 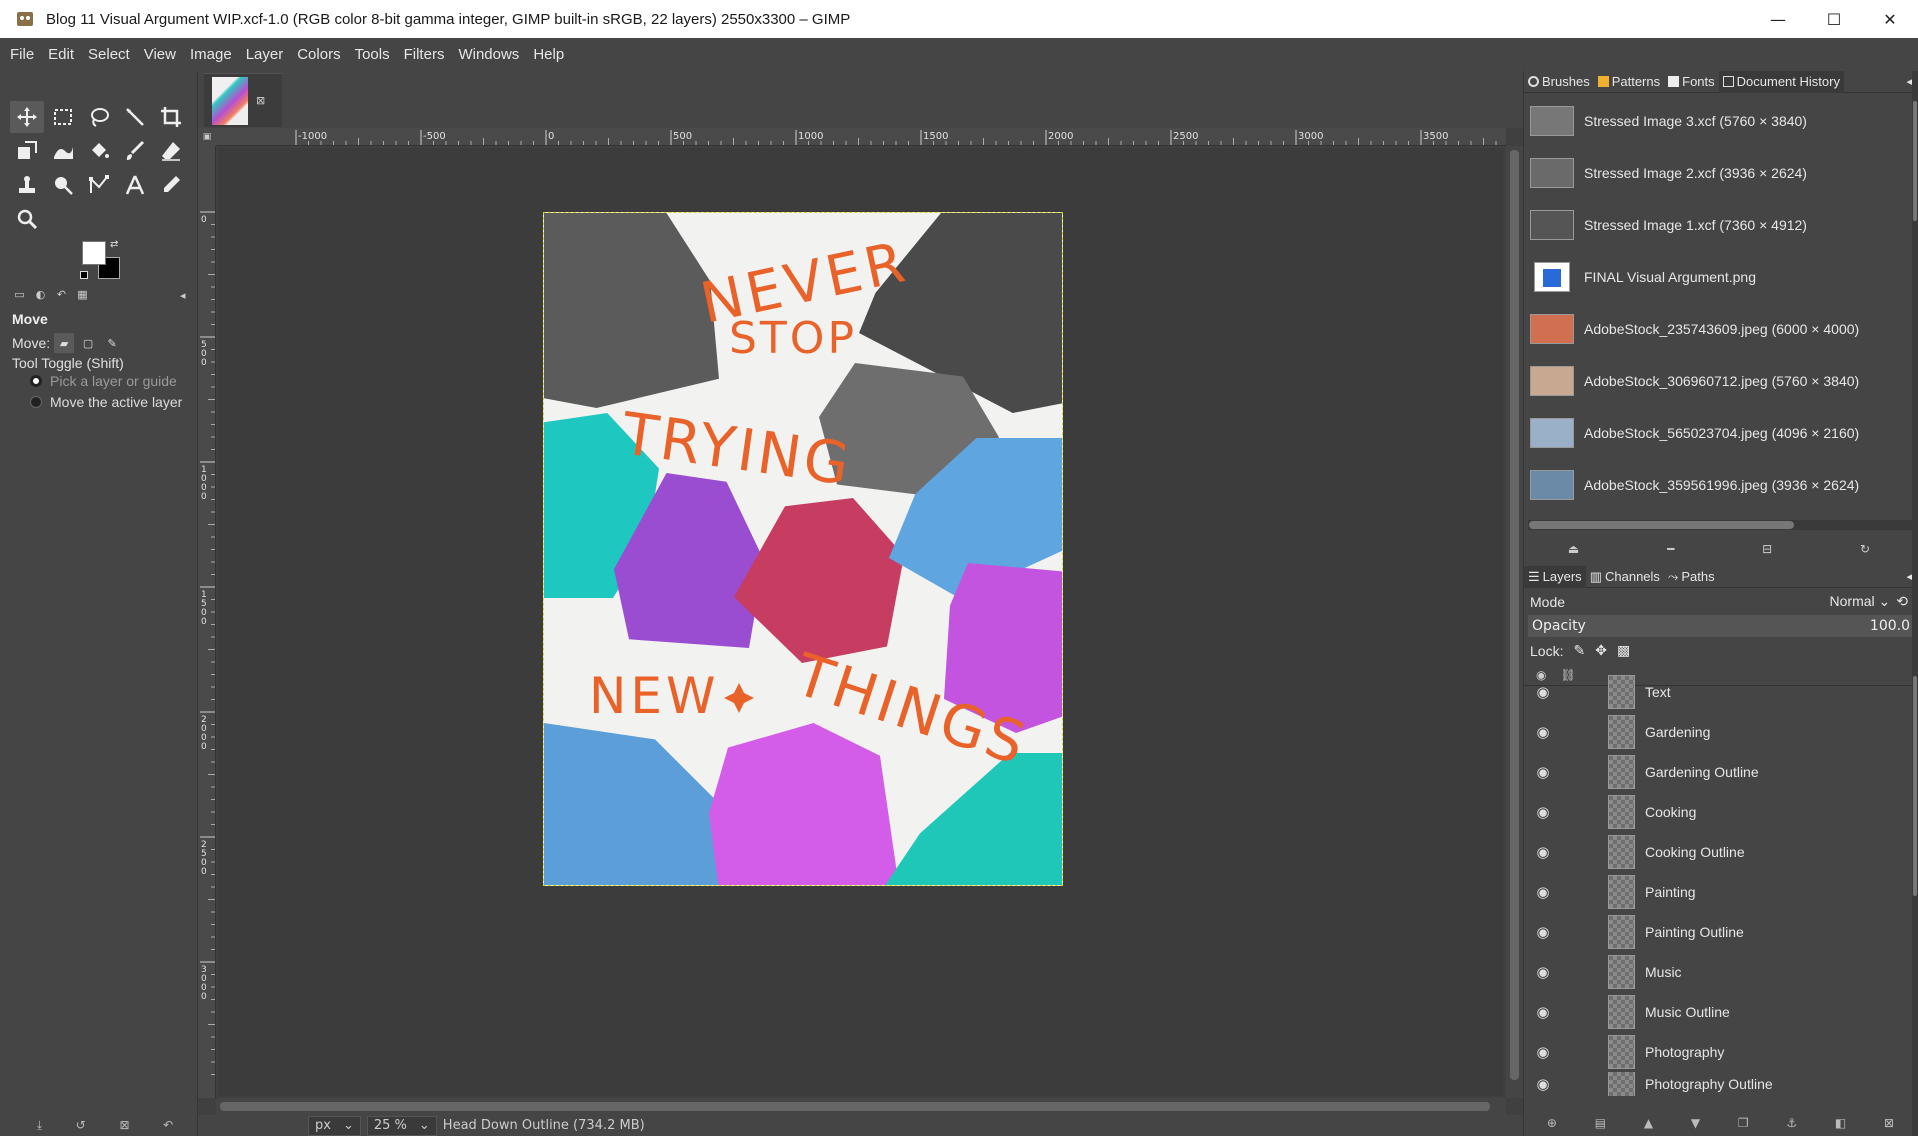 I want to click on tool-options-tab-icon: ▭, so click(x=19, y=294).